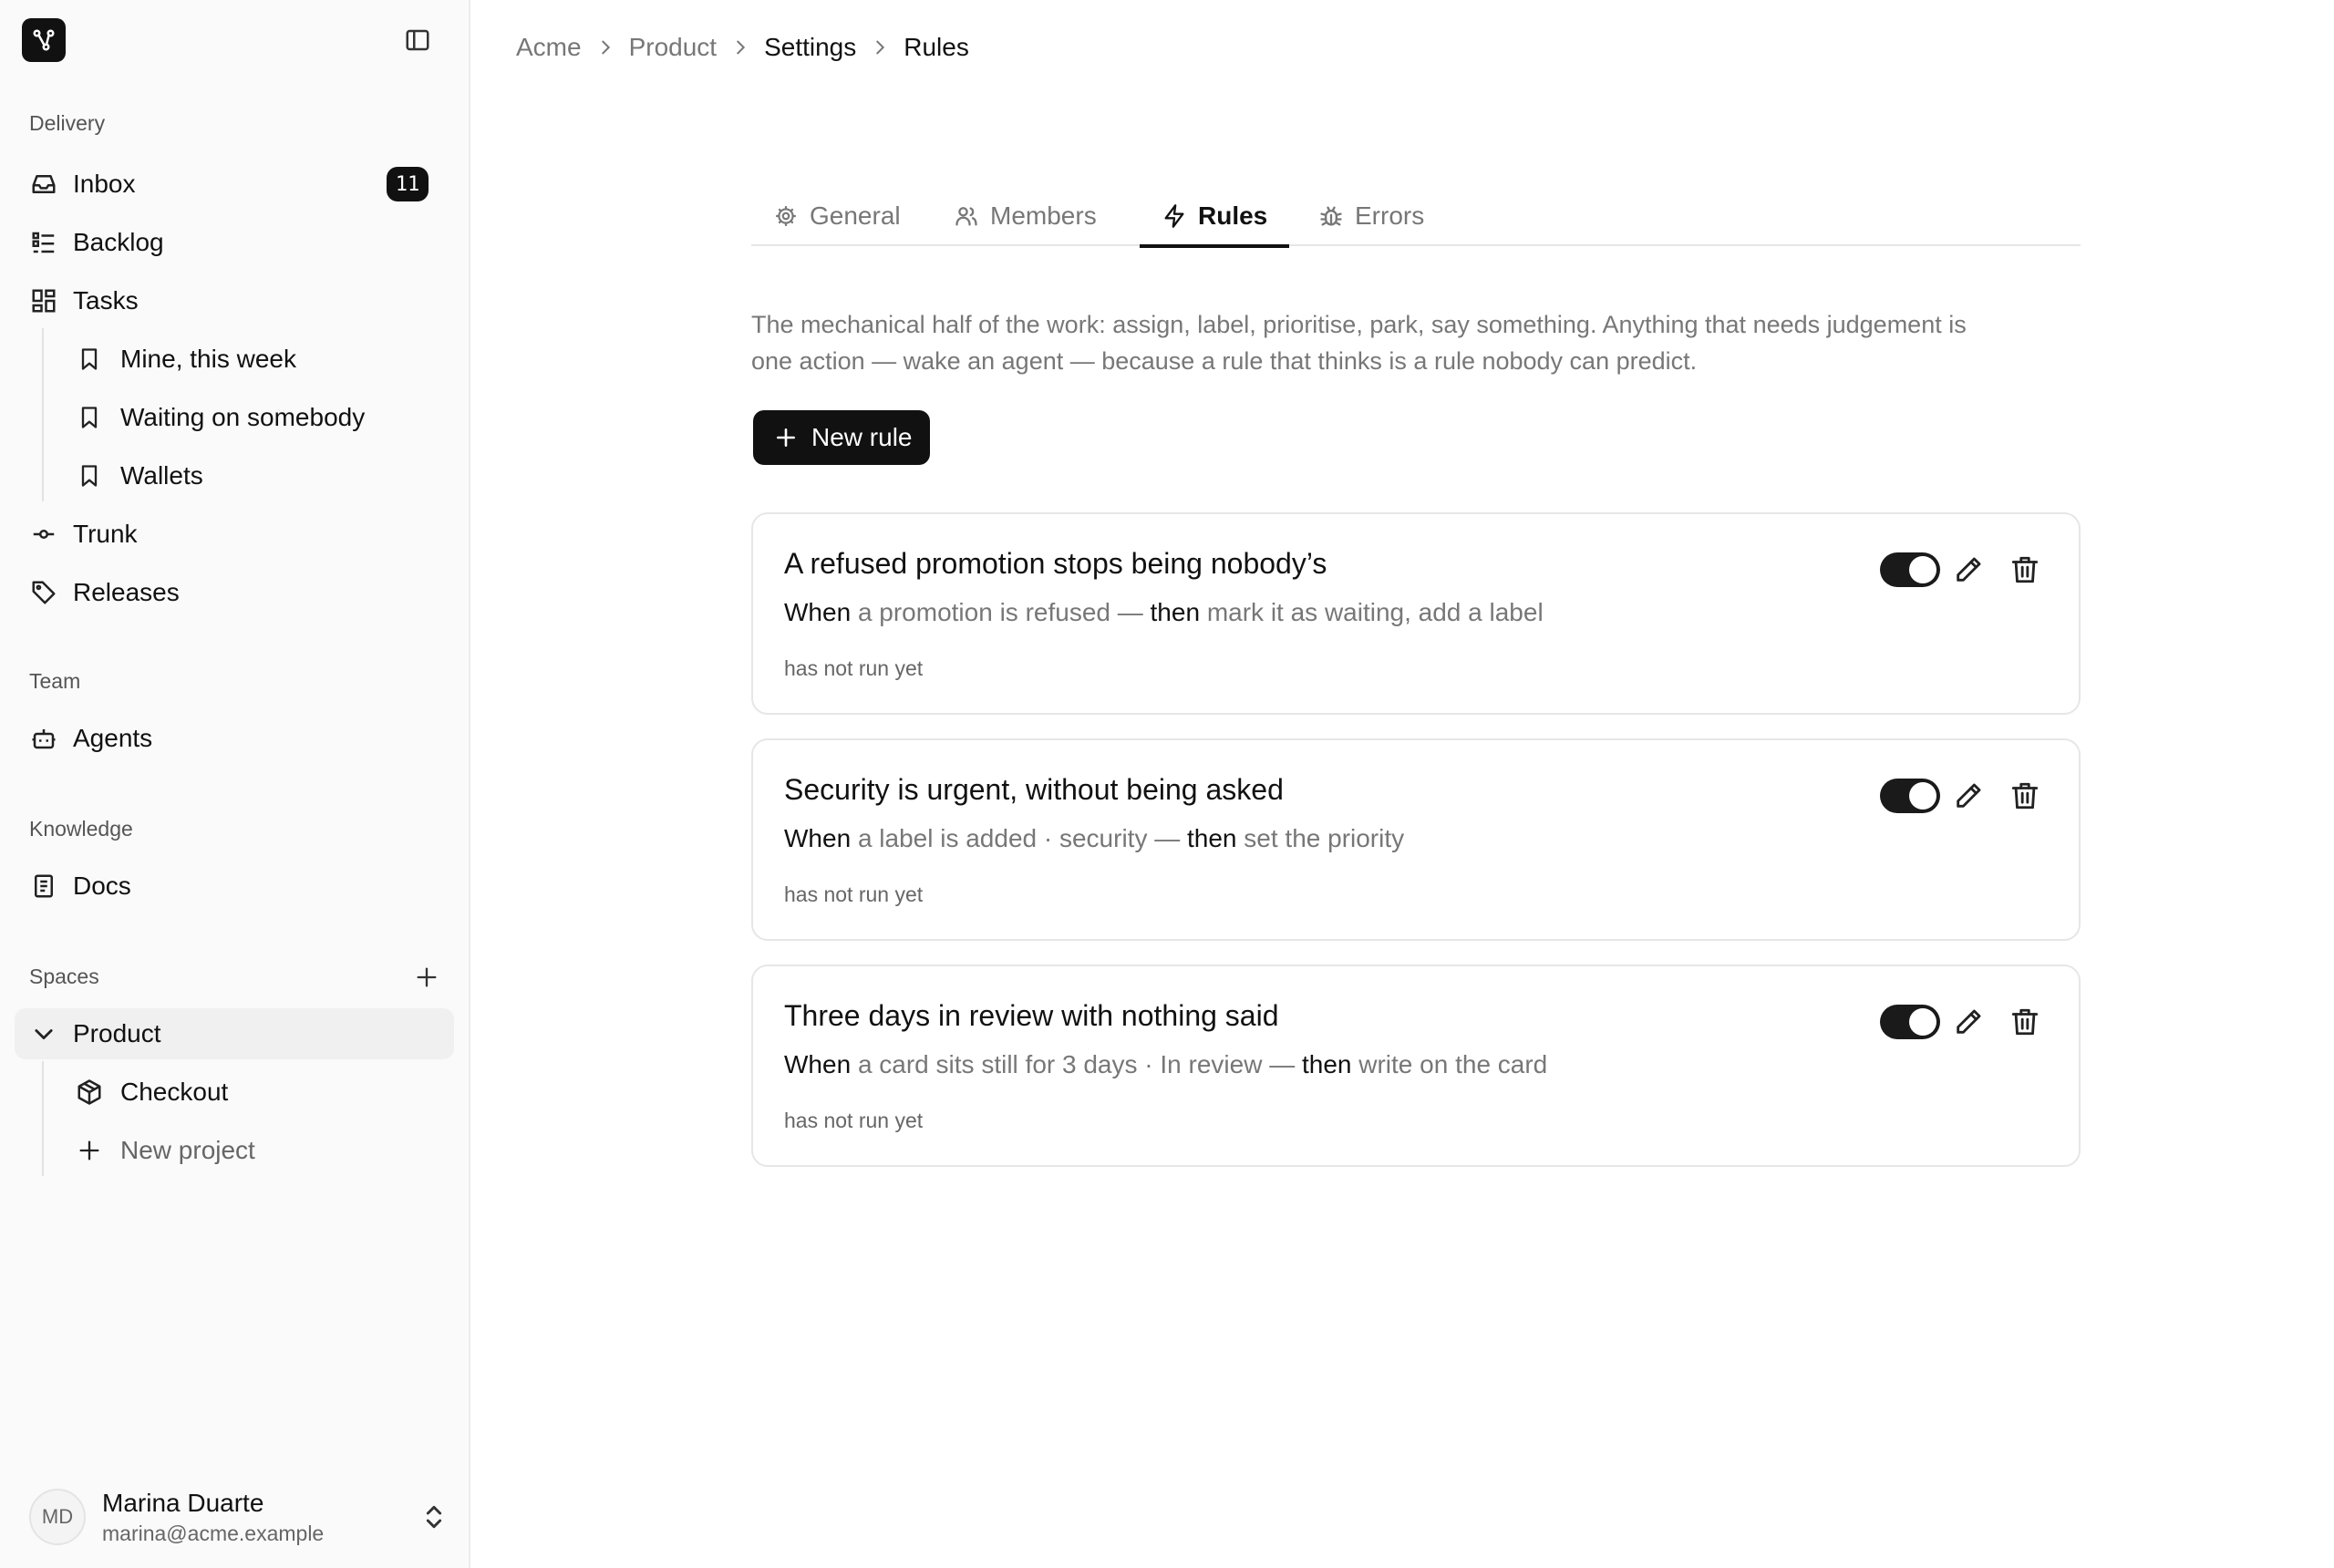 The height and width of the screenshot is (1568, 2334). Describe the element at coordinates (854, 894) in the screenshot. I see `rule-run-status: has not run yet` at that location.